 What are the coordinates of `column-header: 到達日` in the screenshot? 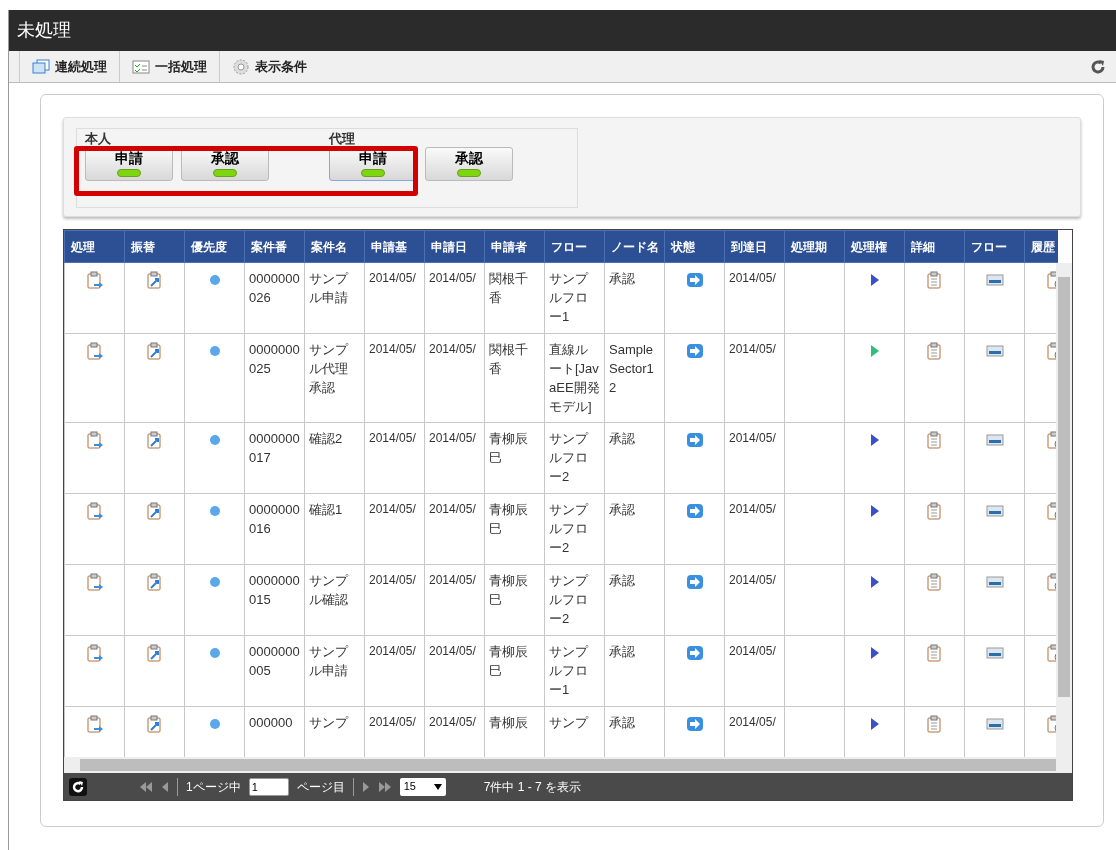 It's located at (754, 246).